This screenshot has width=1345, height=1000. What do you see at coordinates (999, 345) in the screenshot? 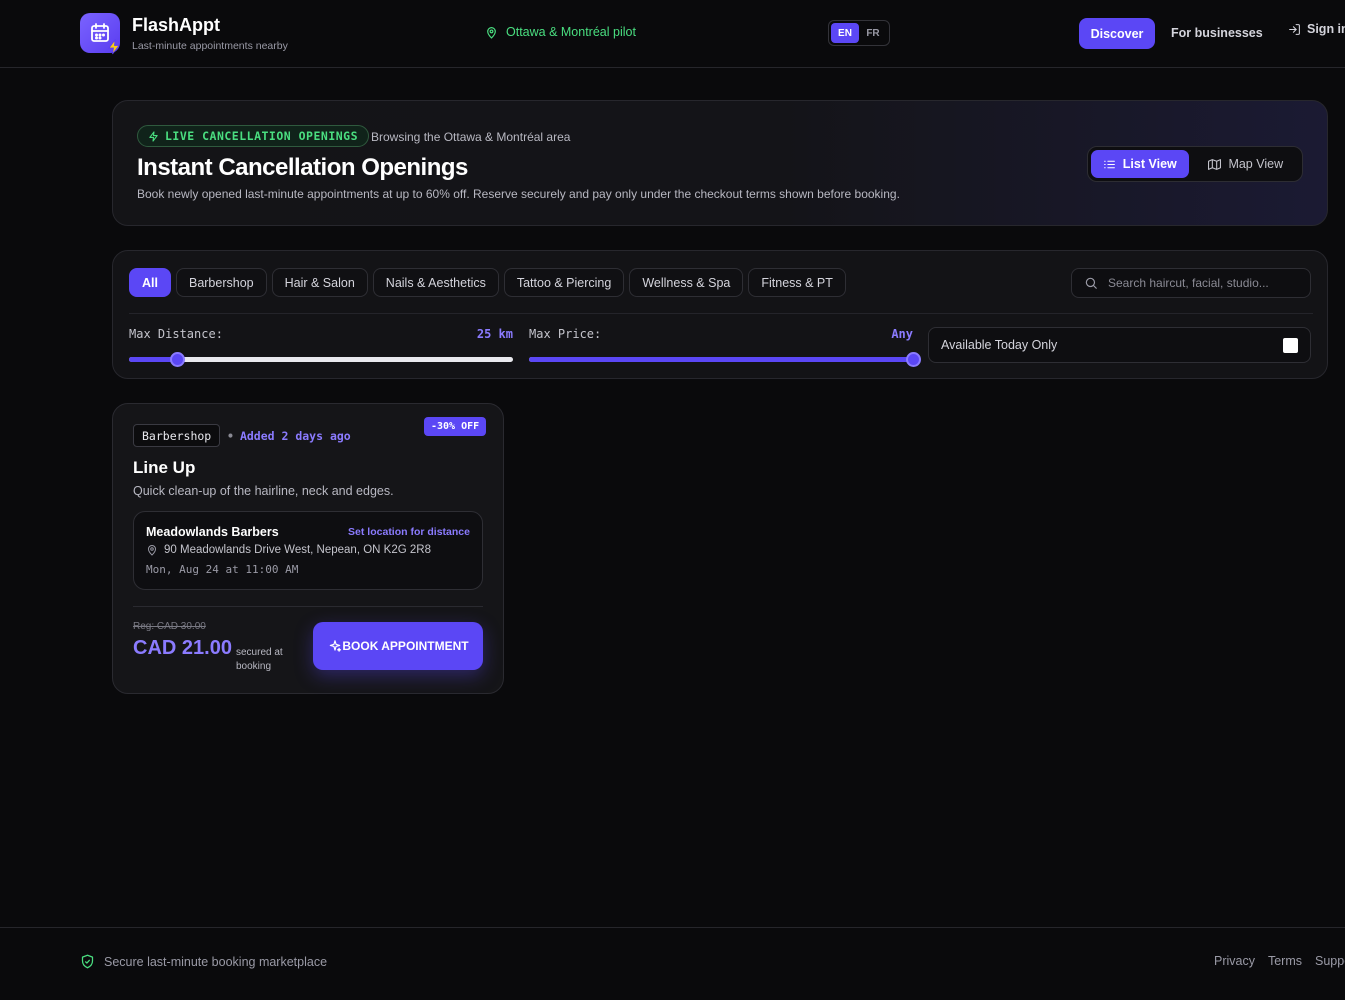
I see `available-today-label: Available Today Only` at bounding box center [999, 345].